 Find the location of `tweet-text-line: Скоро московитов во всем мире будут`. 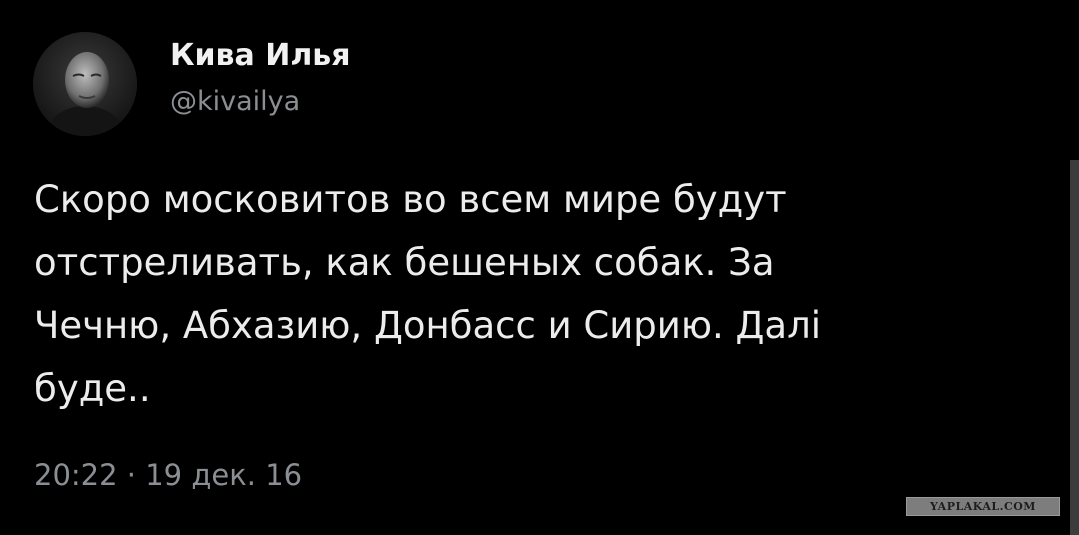

tweet-text-line: Скоро московитов во всем мире будут is located at coordinates (410, 199).